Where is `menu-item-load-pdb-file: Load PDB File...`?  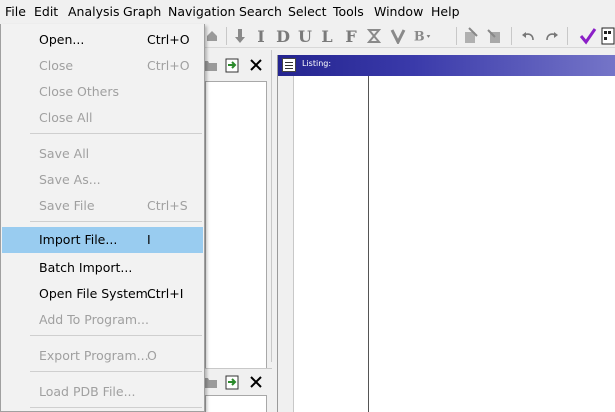
menu-item-load-pdb-file: Load PDB File... is located at coordinates (102, 392).